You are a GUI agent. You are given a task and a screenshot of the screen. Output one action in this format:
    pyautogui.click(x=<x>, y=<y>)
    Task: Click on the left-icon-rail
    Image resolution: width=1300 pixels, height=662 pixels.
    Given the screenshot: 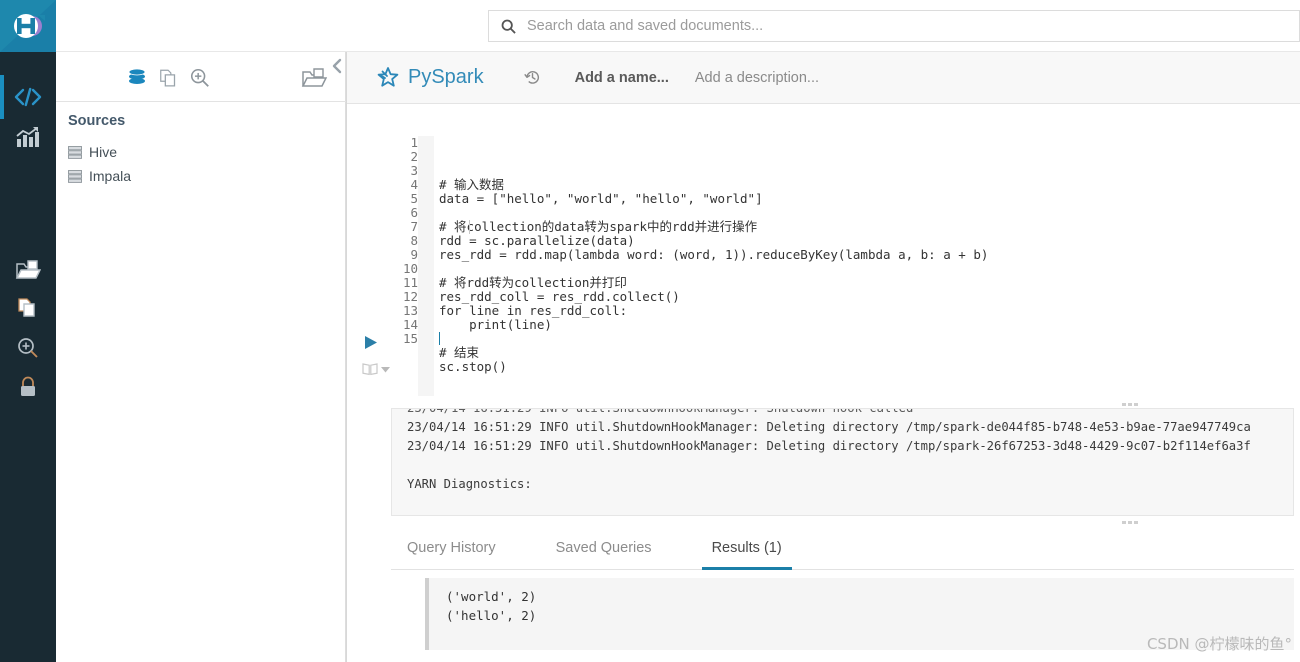 What is the action you would take?
    pyautogui.click(x=28, y=357)
    